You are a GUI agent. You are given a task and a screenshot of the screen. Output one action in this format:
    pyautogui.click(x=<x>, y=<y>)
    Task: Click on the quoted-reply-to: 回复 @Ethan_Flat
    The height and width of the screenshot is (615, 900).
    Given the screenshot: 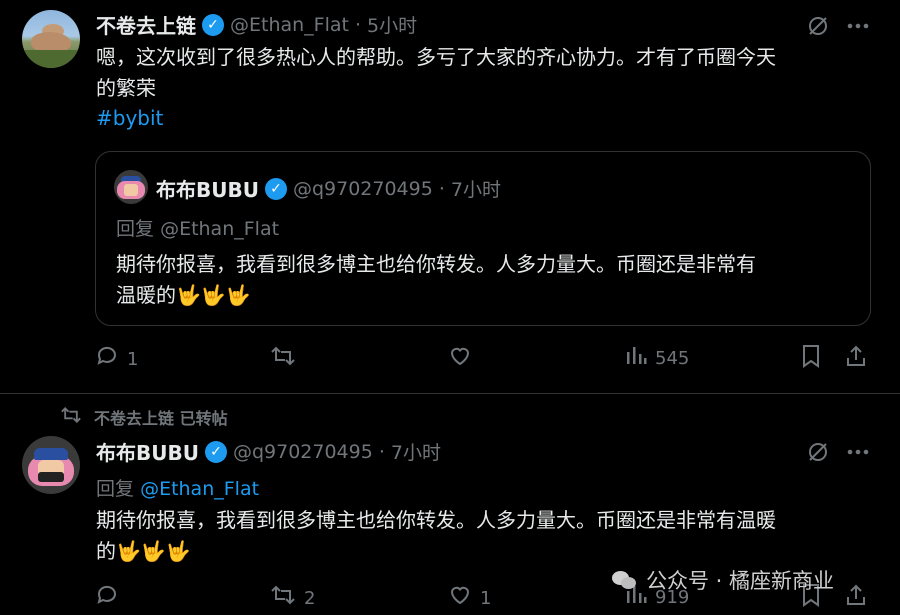 What is the action you would take?
    pyautogui.click(x=197, y=227)
    